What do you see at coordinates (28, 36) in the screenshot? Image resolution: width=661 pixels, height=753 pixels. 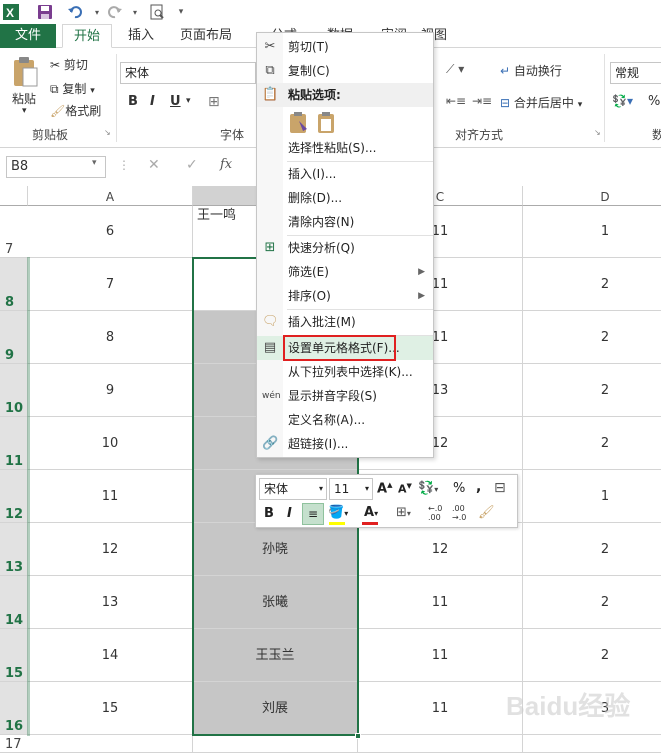 I see `tab-file: 文件` at bounding box center [28, 36].